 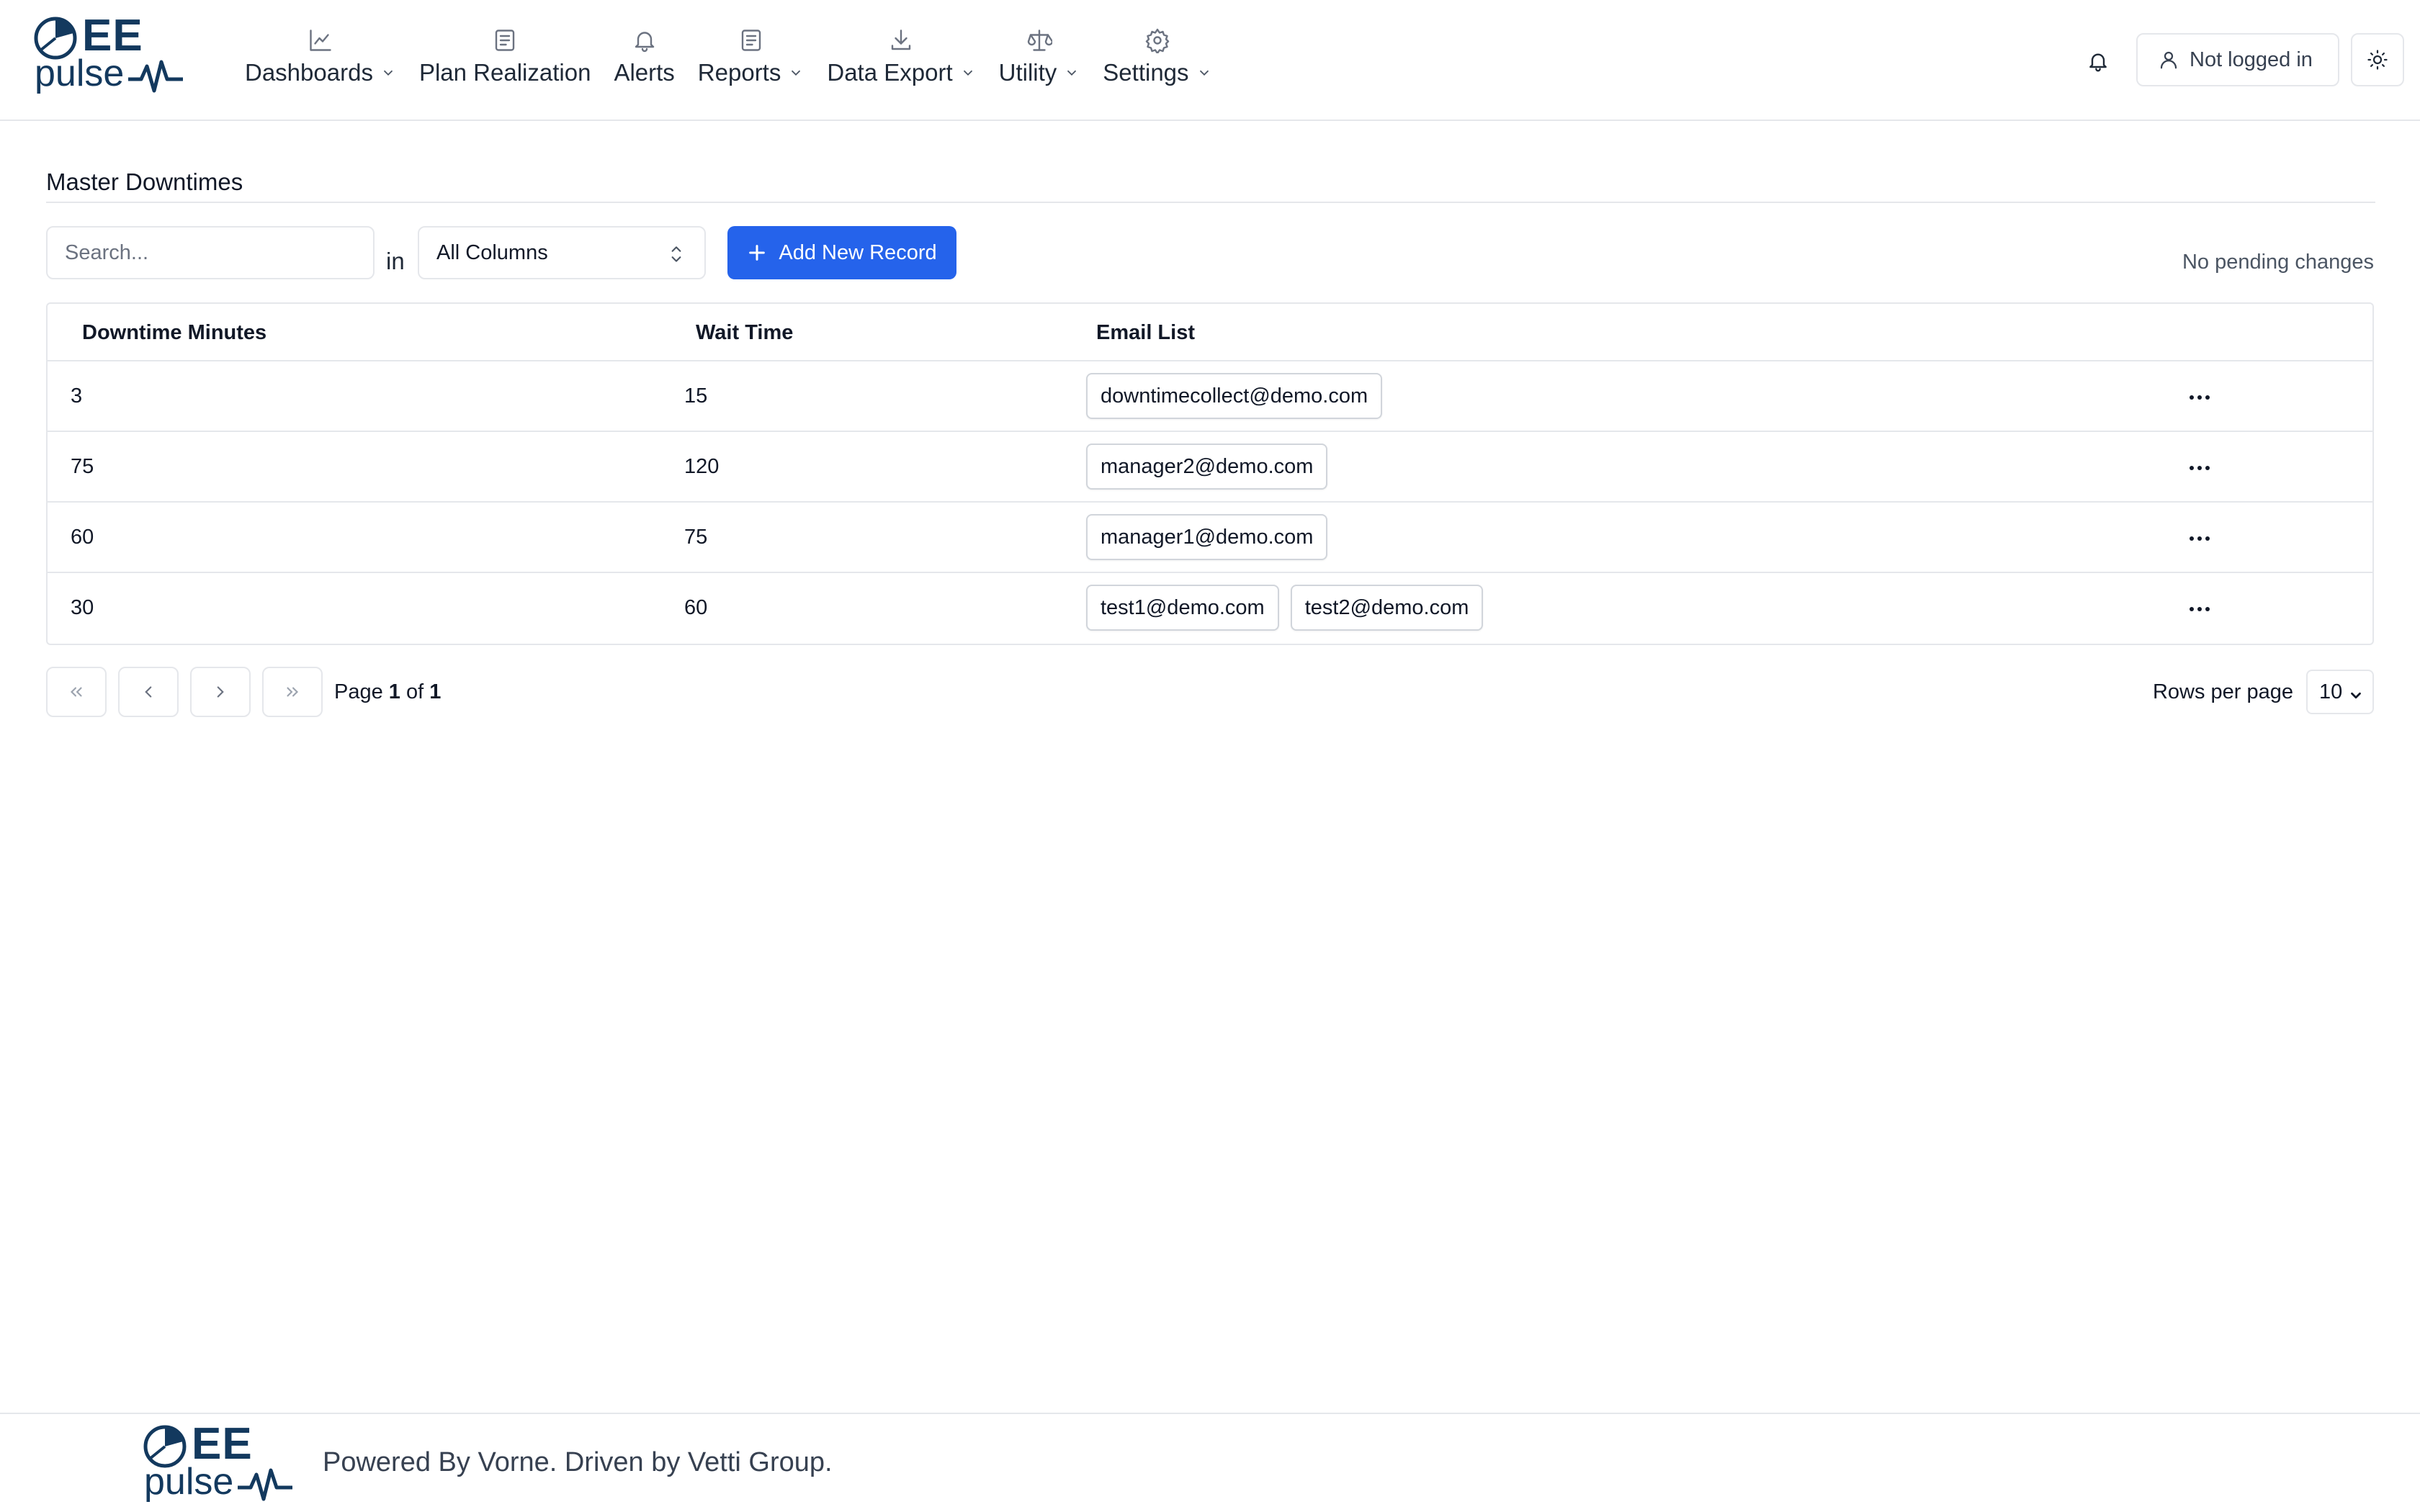 I want to click on user-menu-button: Not logged in, so click(x=2237, y=59).